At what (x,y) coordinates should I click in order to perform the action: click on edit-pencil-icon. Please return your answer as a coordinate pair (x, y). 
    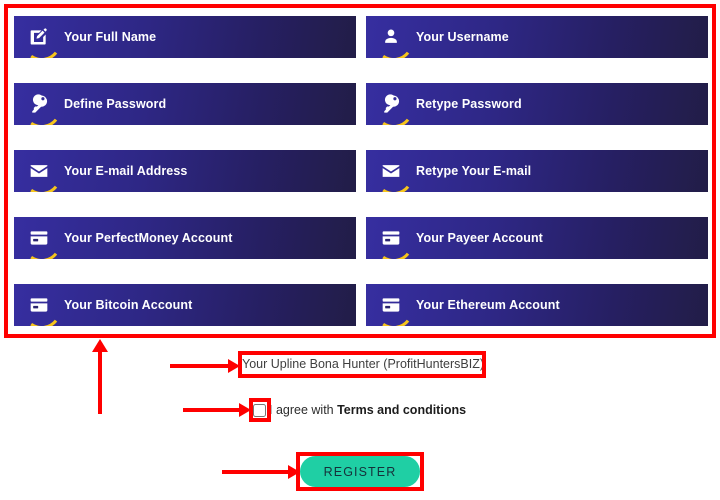
    Looking at the image, I should click on (39, 37).